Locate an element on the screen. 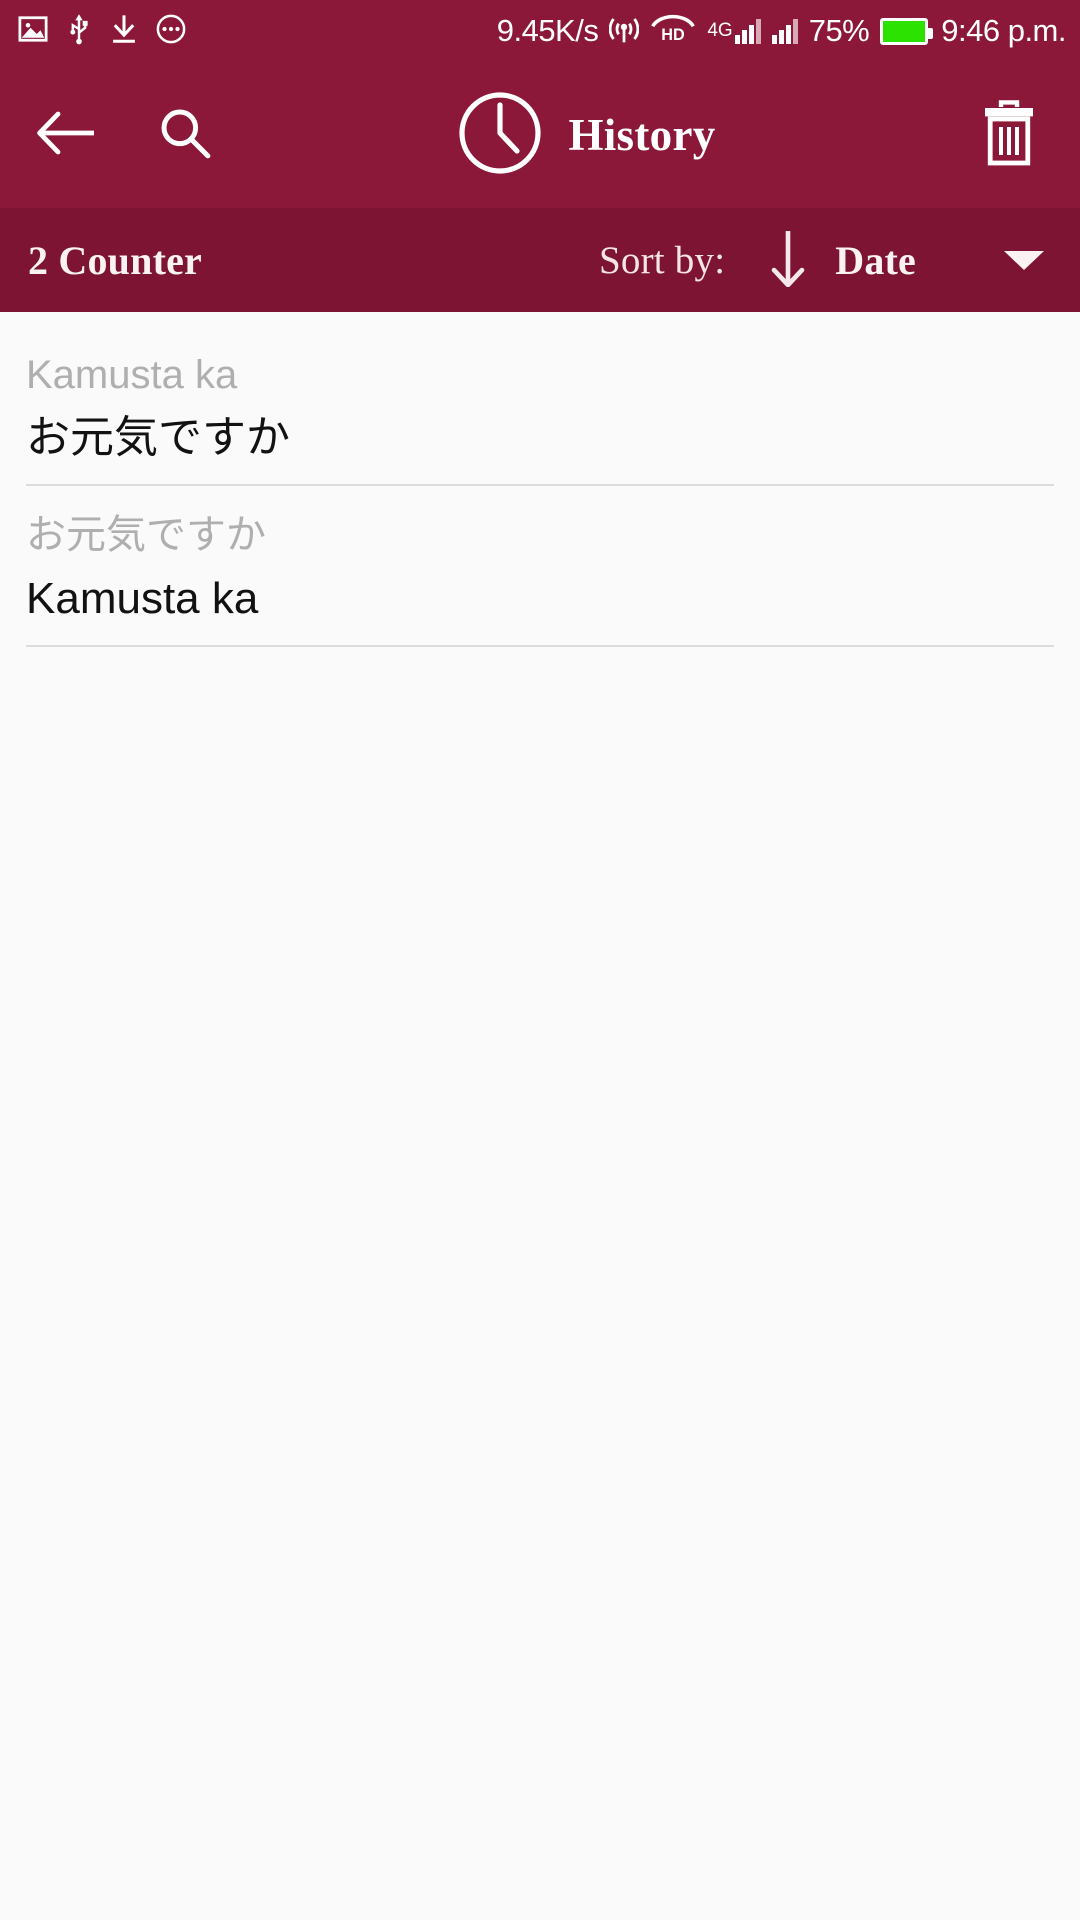 The image size is (1080, 1920). history-list-item: Kamusta ka お元気ですか is located at coordinates (540, 406).